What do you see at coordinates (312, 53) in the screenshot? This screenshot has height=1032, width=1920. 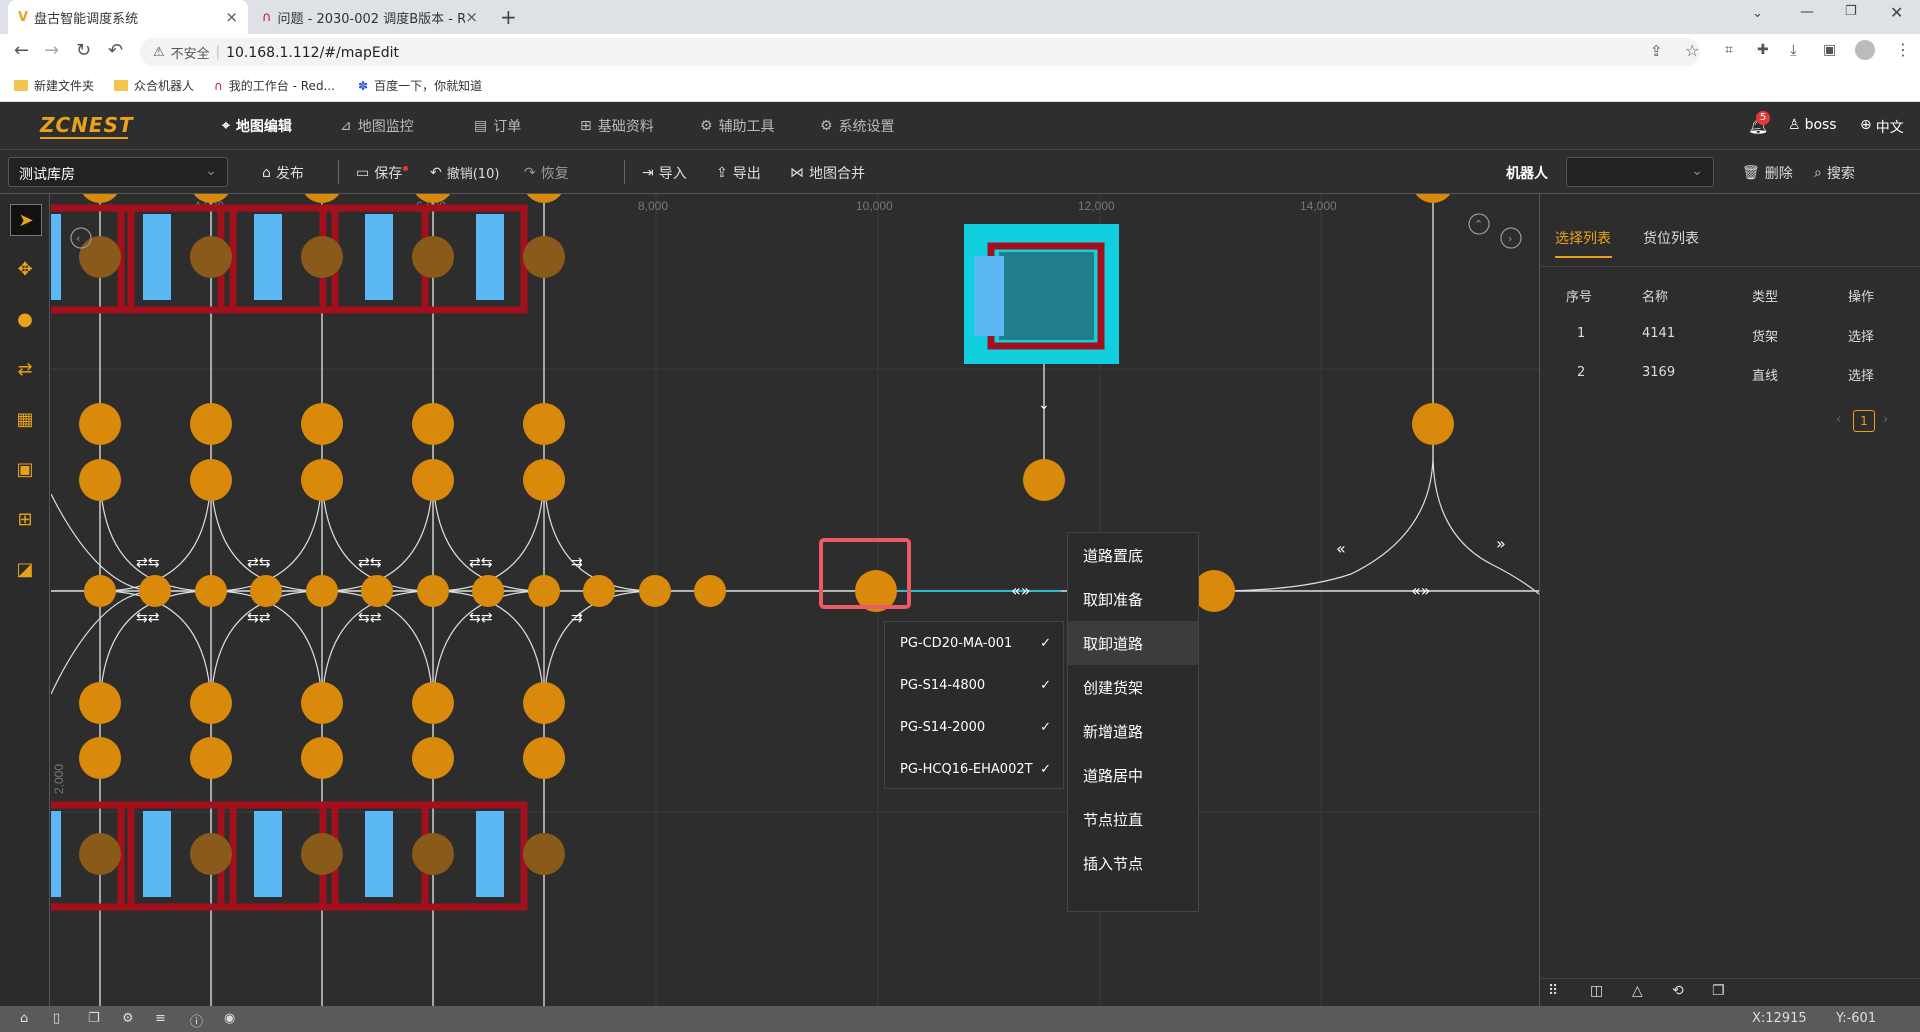 I see `url-text: 10.168.1.112/#/mapEdit` at bounding box center [312, 53].